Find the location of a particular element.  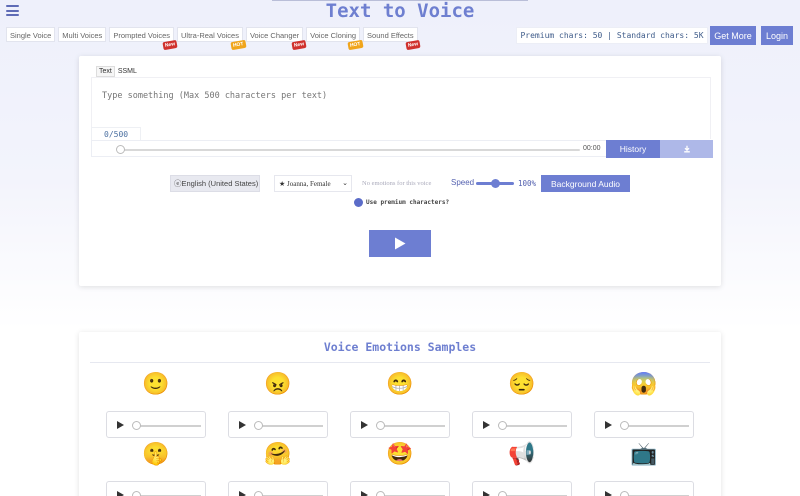

audio-player: 00:00 History is located at coordinates (402, 149).